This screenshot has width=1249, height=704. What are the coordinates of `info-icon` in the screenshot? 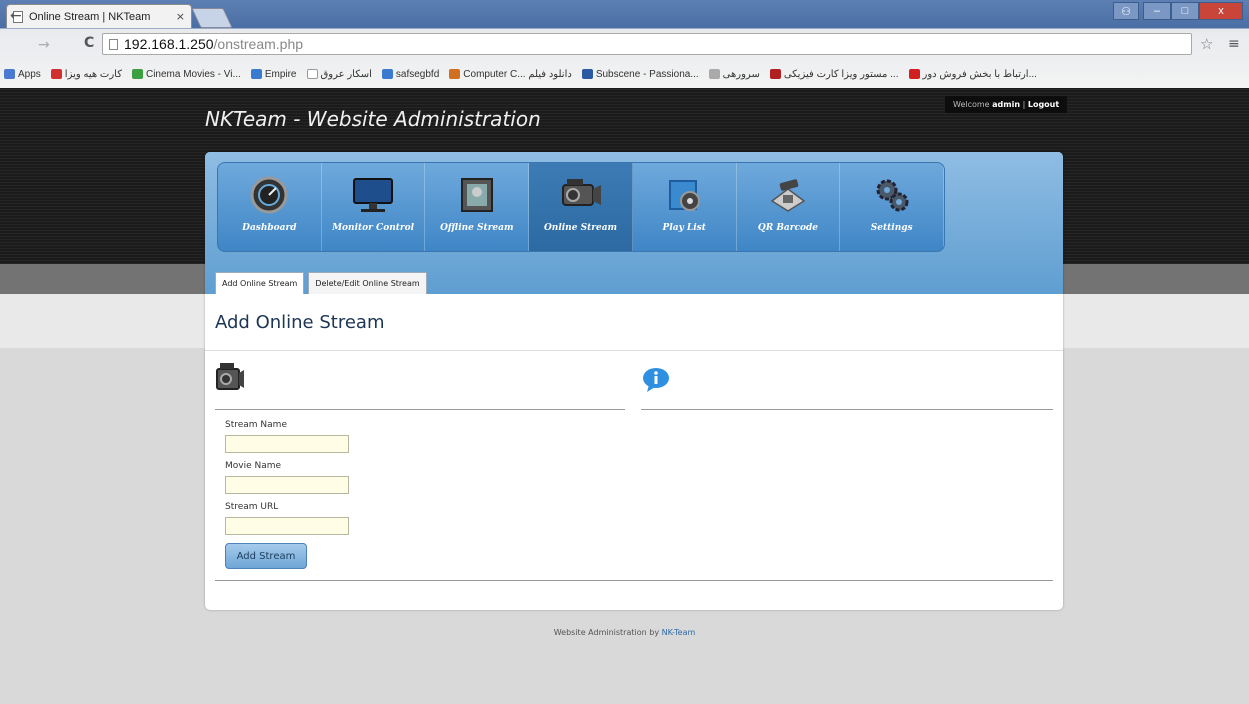 It's located at (656, 380).